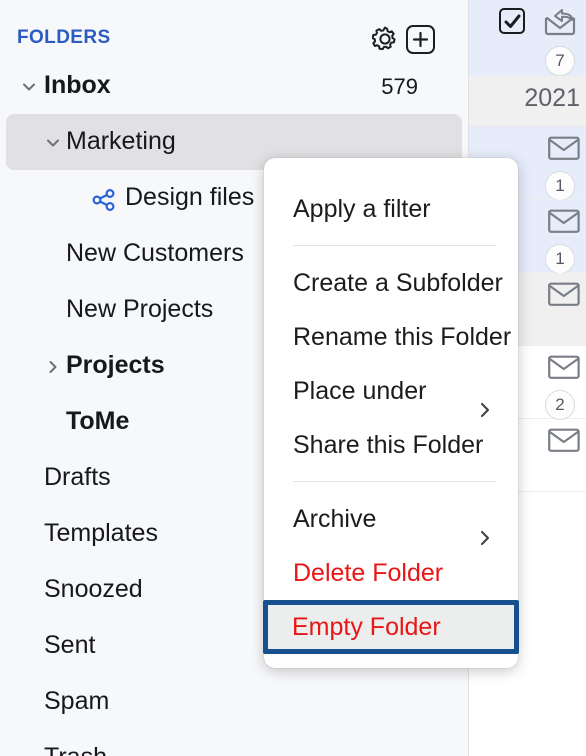 This screenshot has height=756, width=586. Describe the element at coordinates (115, 365) in the screenshot. I see `sidebar-item-label: Projects` at that location.